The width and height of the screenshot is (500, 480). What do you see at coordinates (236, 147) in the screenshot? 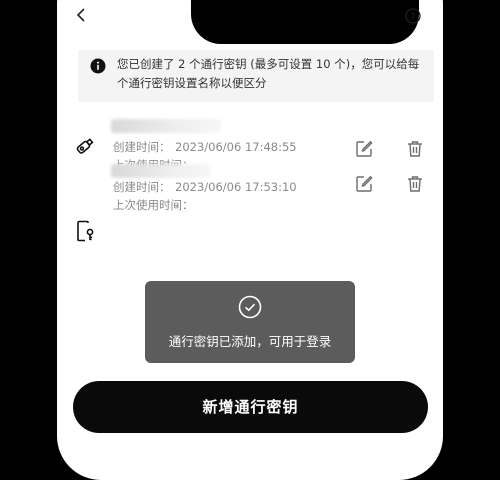
I see `created-time-value: 2023/06/06 17:48:55` at bounding box center [236, 147].